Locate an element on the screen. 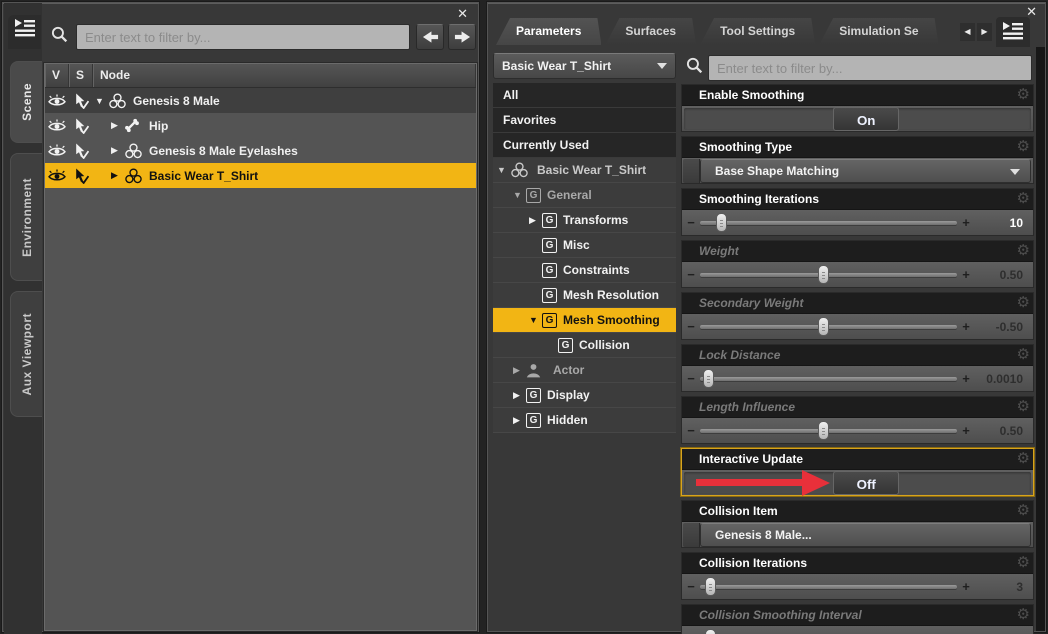 The image size is (1048, 634). panel-menu-button is located at coordinates (24, 32).